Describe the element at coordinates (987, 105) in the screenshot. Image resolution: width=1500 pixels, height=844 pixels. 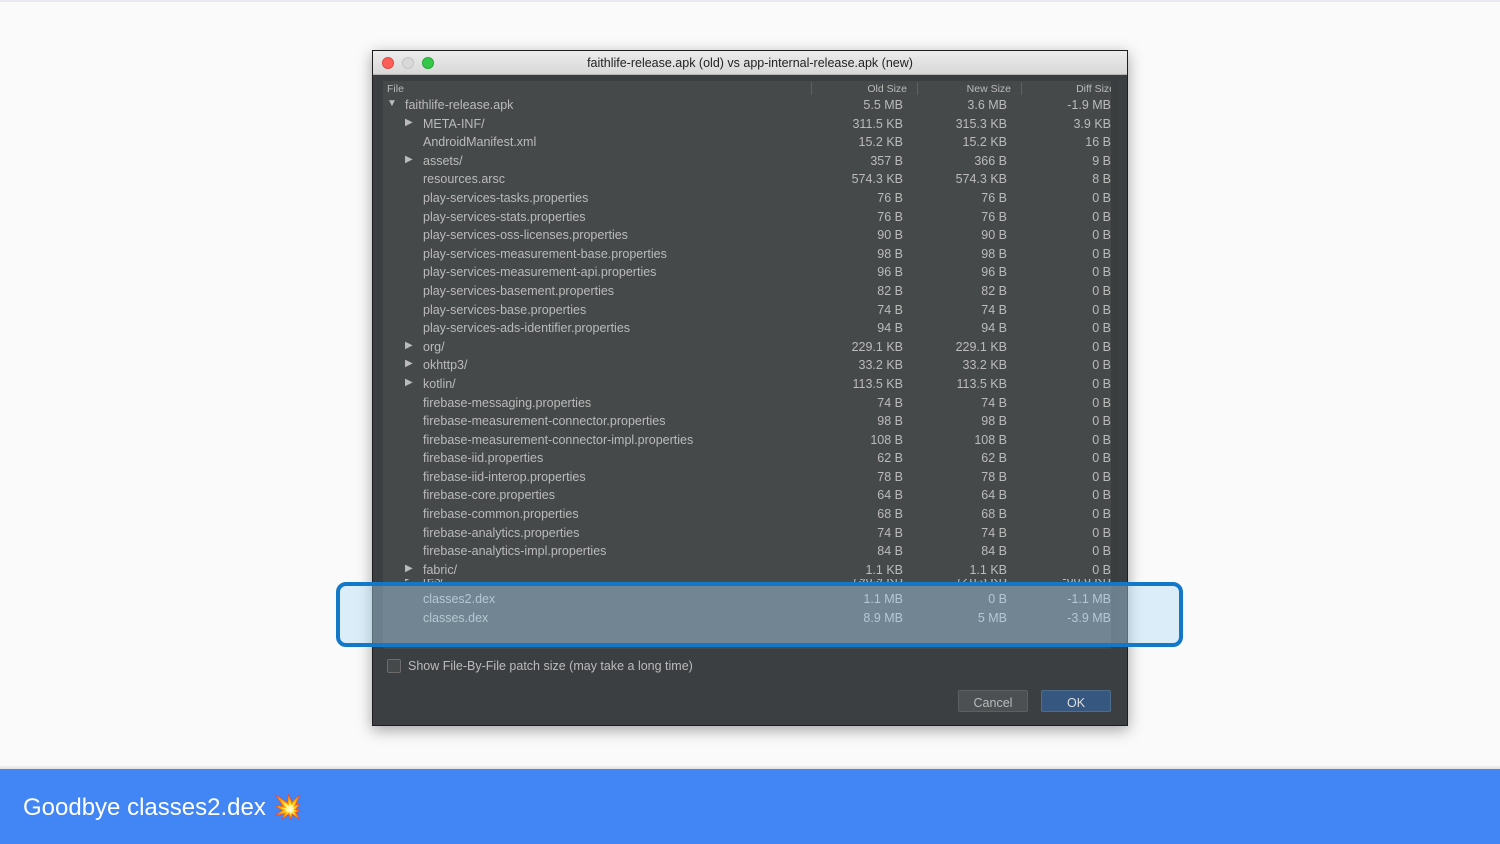
I see `row-new-size: 3.6 MB` at that location.